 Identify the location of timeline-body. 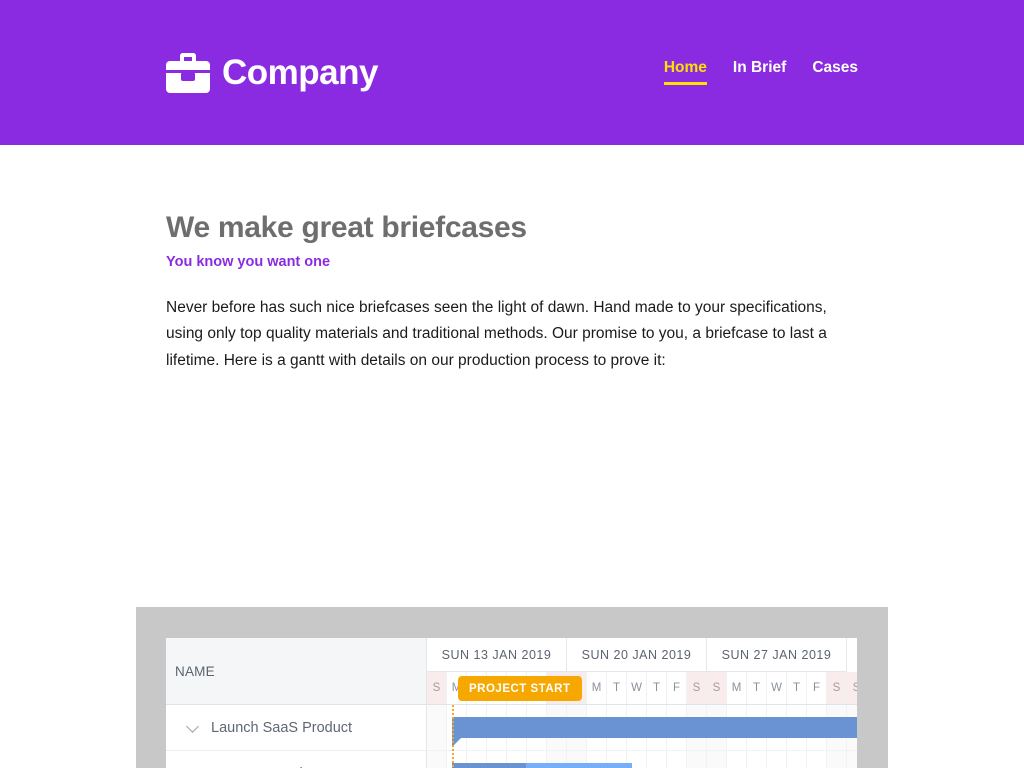
(642, 736).